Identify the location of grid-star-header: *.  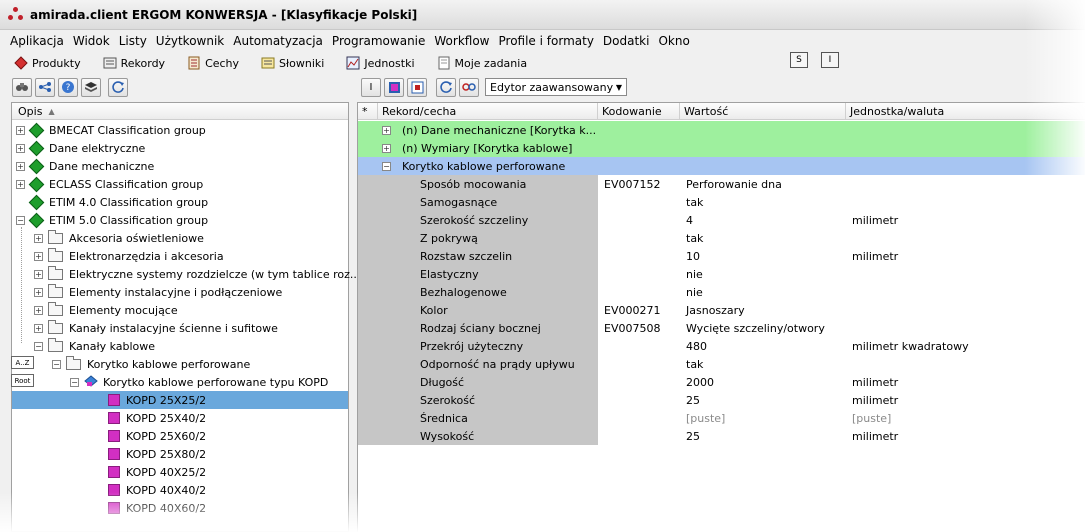
(368, 111).